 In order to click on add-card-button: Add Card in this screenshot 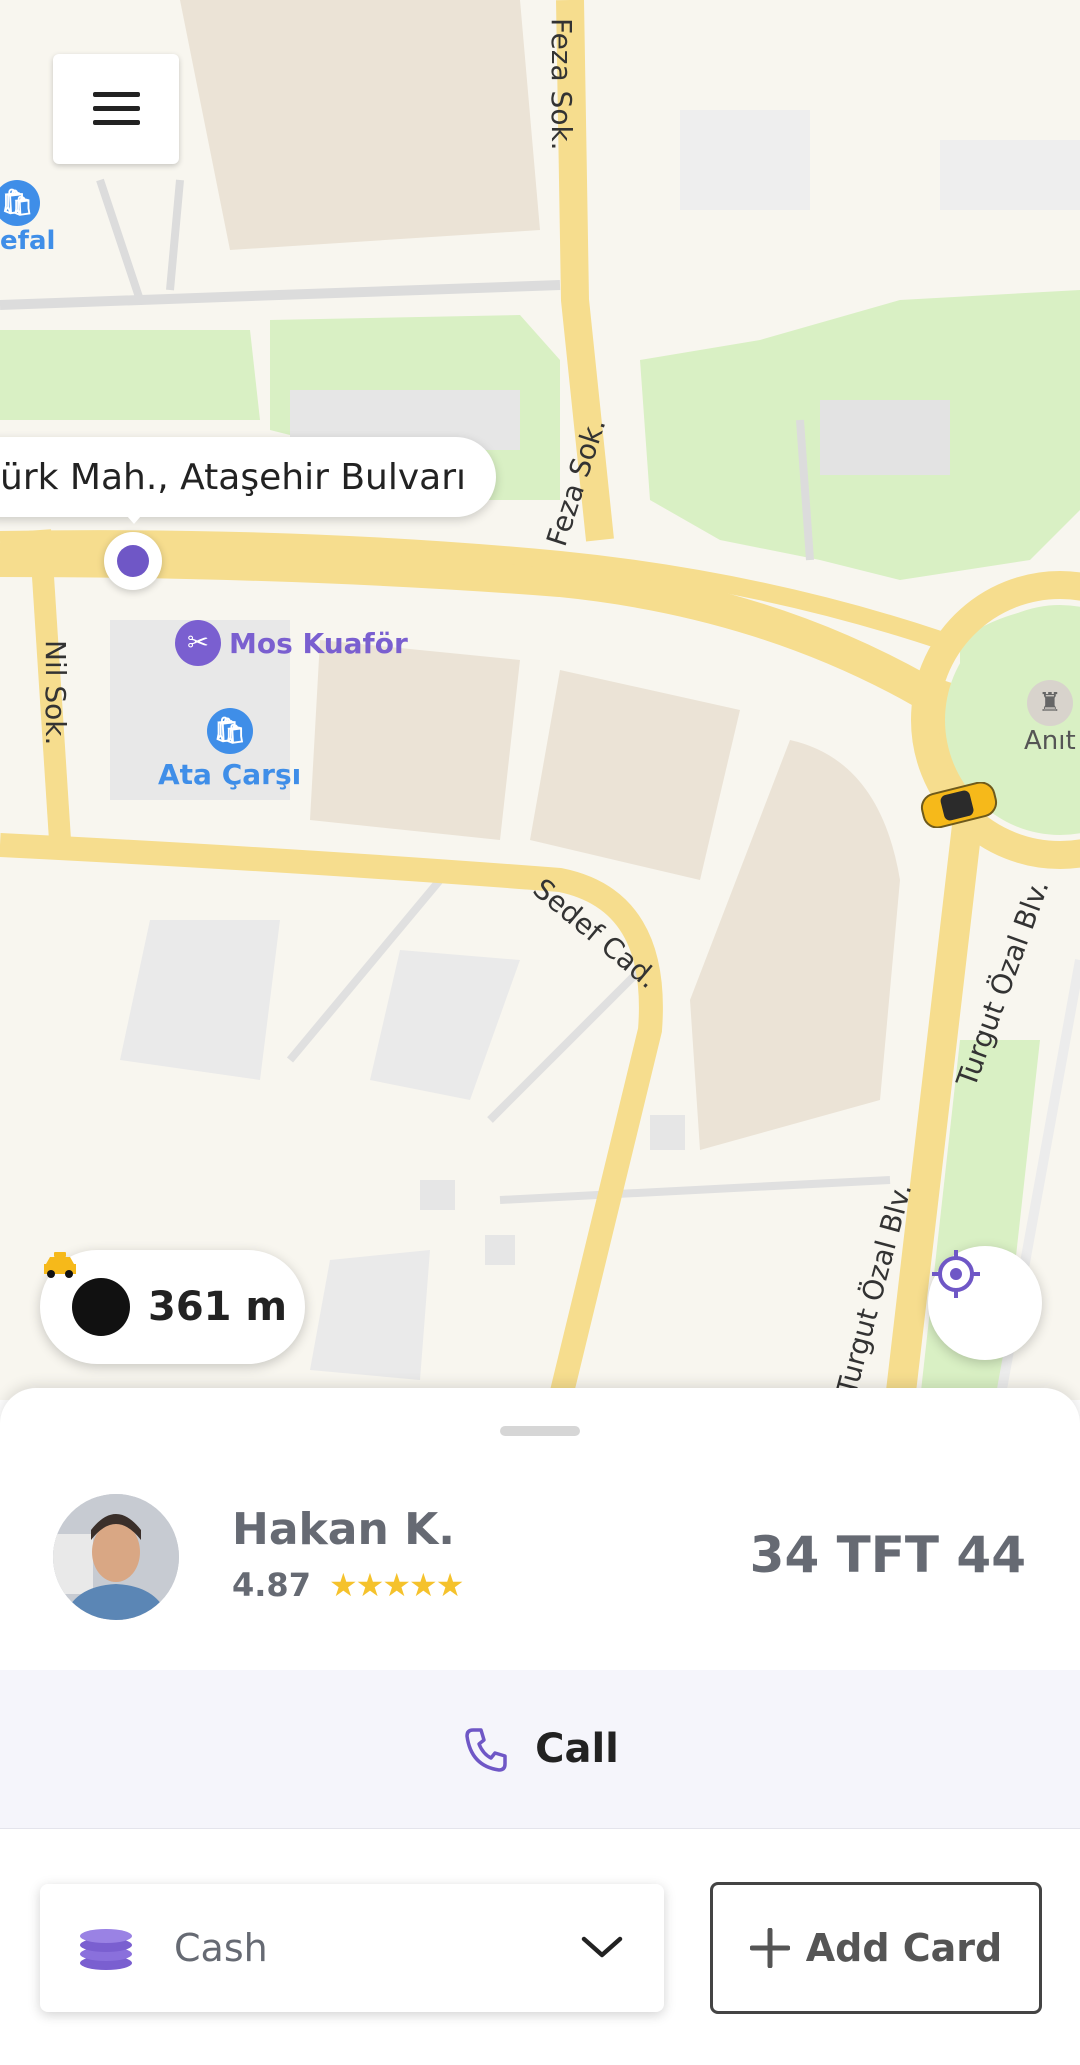, I will do `click(876, 1948)`.